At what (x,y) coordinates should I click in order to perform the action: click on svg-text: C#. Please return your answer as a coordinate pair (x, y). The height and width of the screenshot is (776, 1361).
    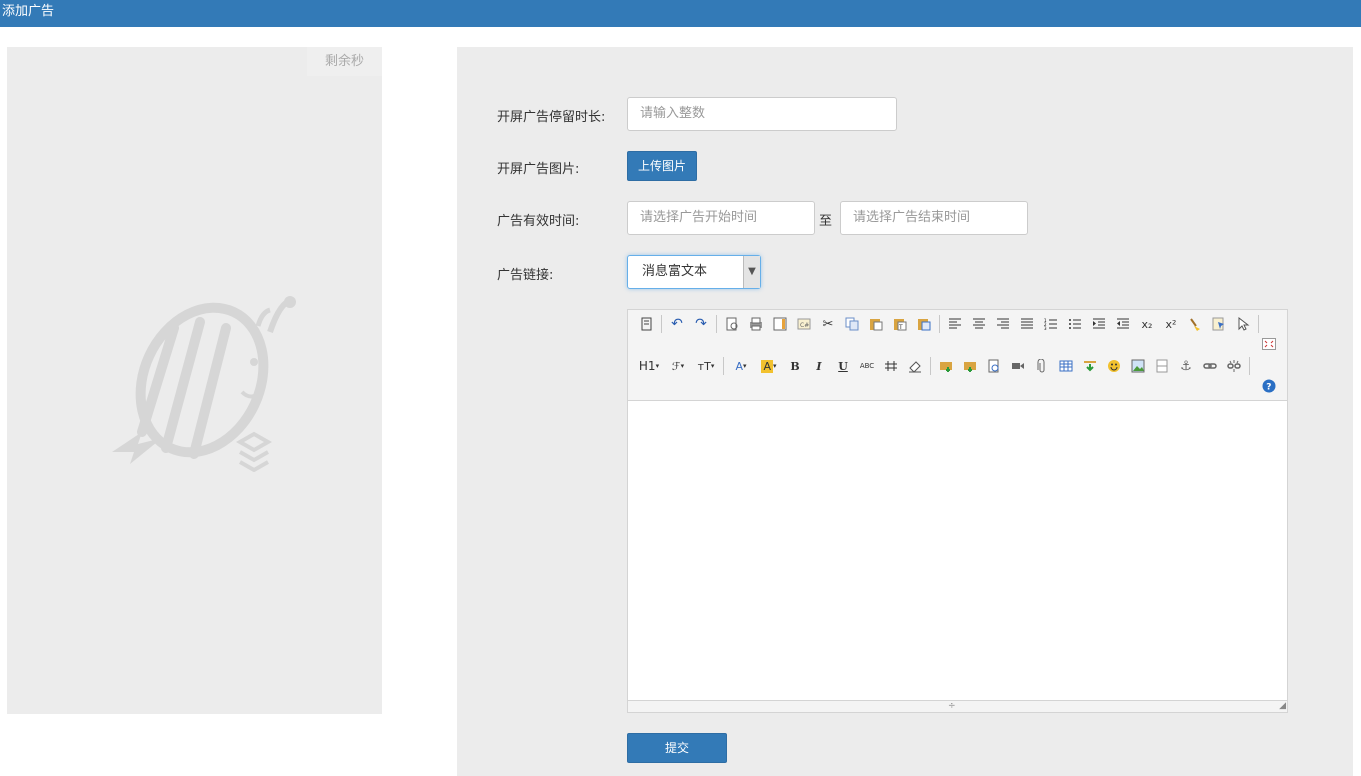
    Looking at the image, I should click on (804, 325).